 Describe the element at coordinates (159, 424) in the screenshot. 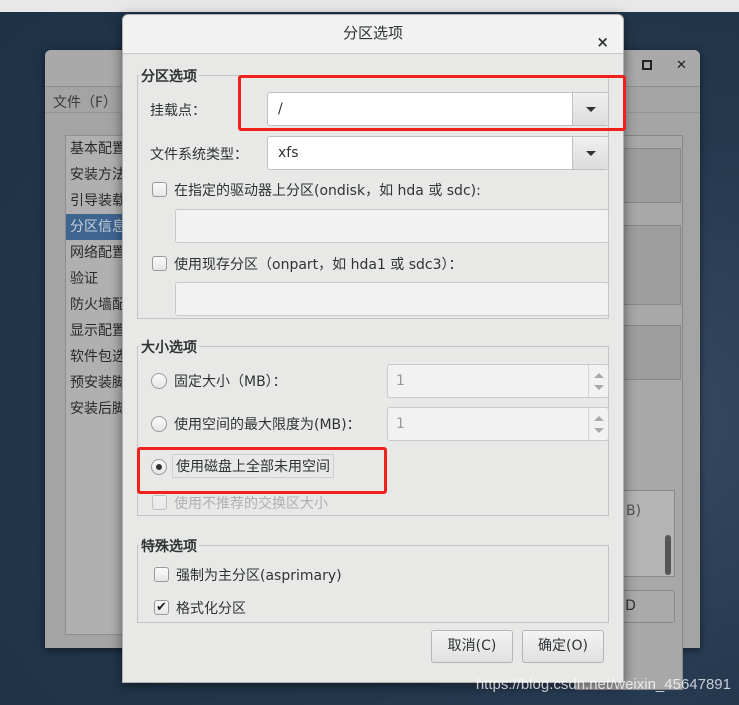

I see `max-size-radio` at that location.